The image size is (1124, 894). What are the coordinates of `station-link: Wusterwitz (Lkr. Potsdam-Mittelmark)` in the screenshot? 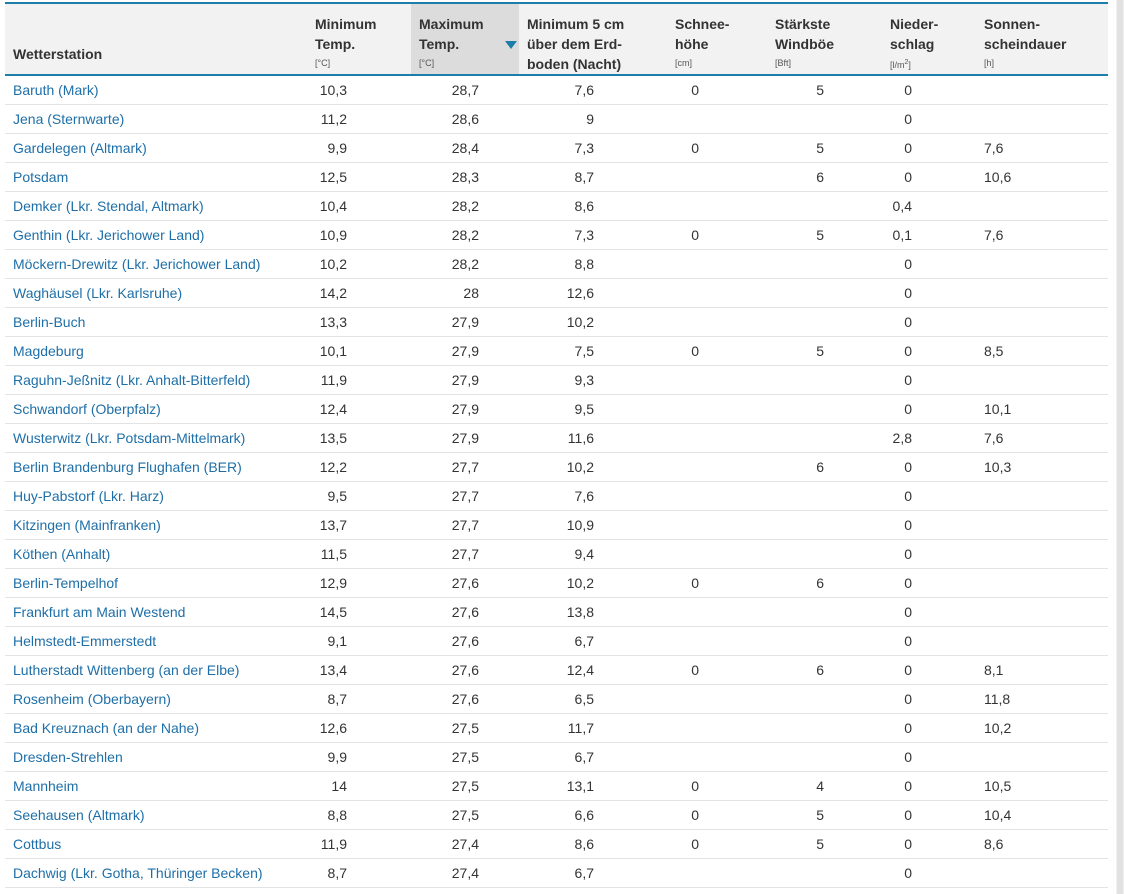 It's located at (156, 438).